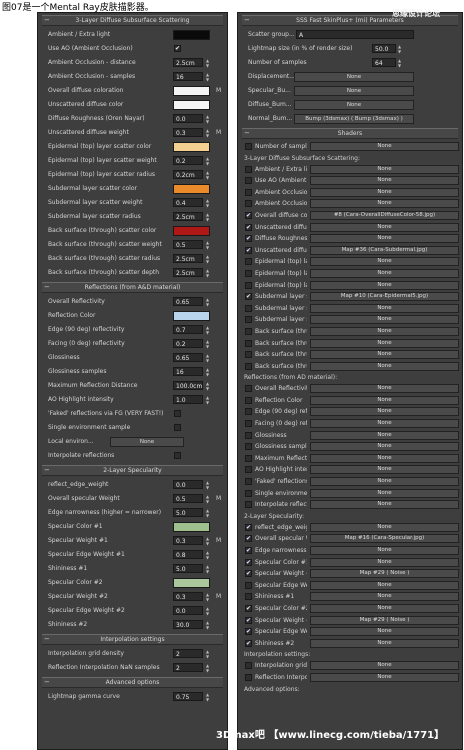  What do you see at coordinates (188, 329) in the screenshot?
I see `value-field: 0.7` at bounding box center [188, 329].